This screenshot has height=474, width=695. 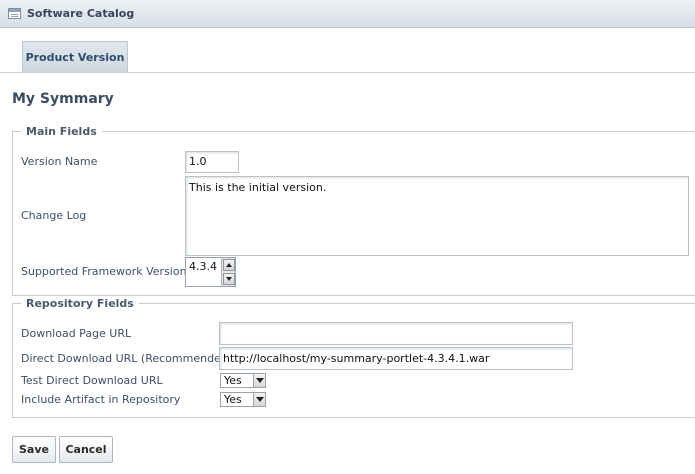 I want to click on framework-version-option: 4.3.4, so click(x=203, y=266).